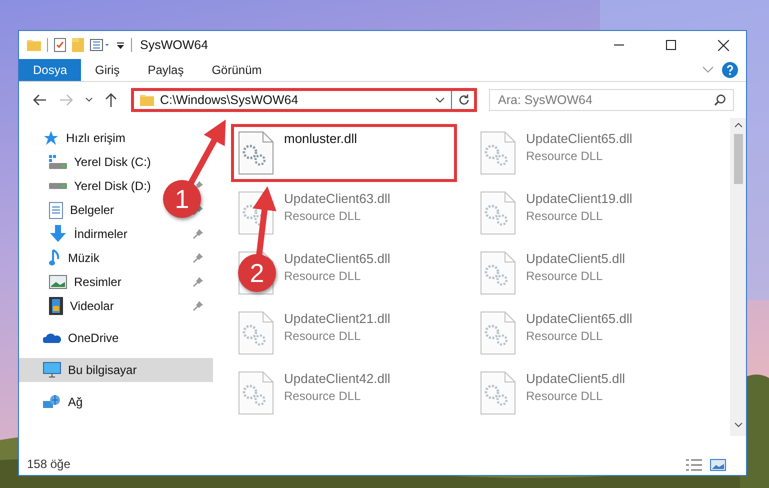 This screenshot has width=769, height=488. What do you see at coordinates (708, 70) in the screenshot?
I see `expand-ribbon-icon` at bounding box center [708, 70].